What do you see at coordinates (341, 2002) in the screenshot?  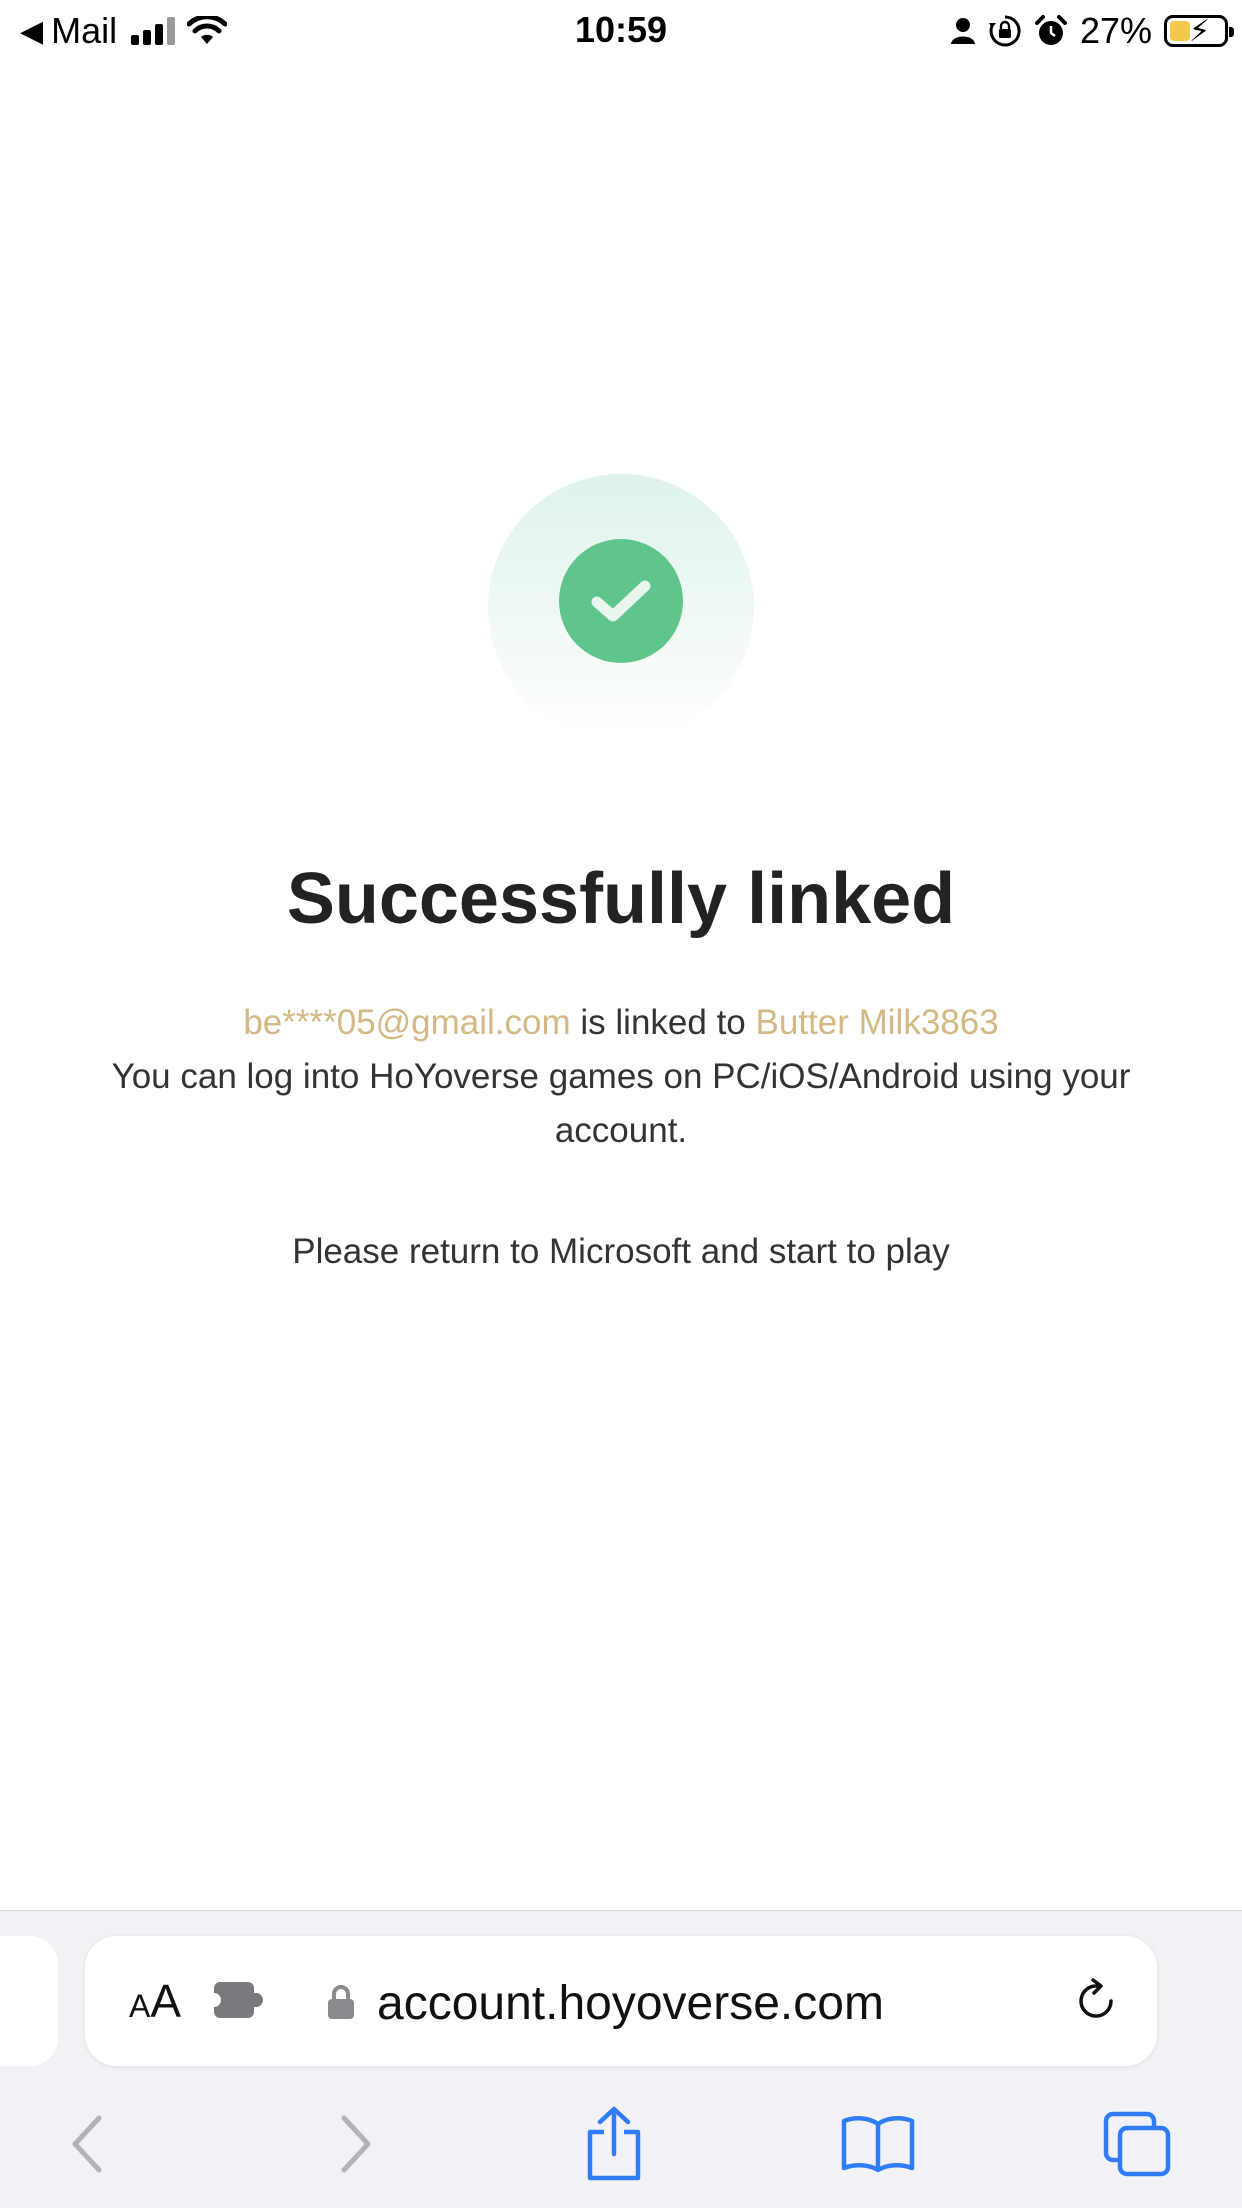 I see `lock-icon` at bounding box center [341, 2002].